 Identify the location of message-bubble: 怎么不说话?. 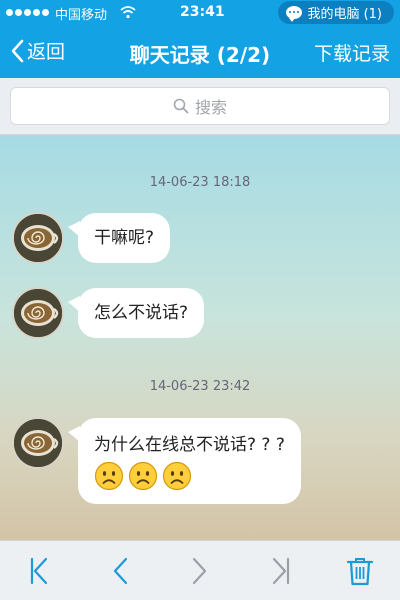
(136, 313).